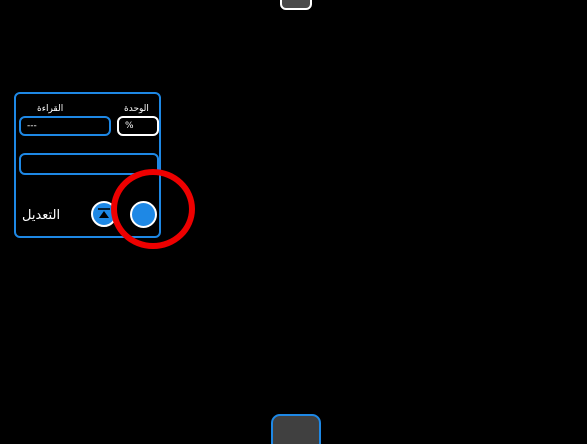  What do you see at coordinates (136, 109) in the screenshot?
I see `unit-label: الوحدة` at bounding box center [136, 109].